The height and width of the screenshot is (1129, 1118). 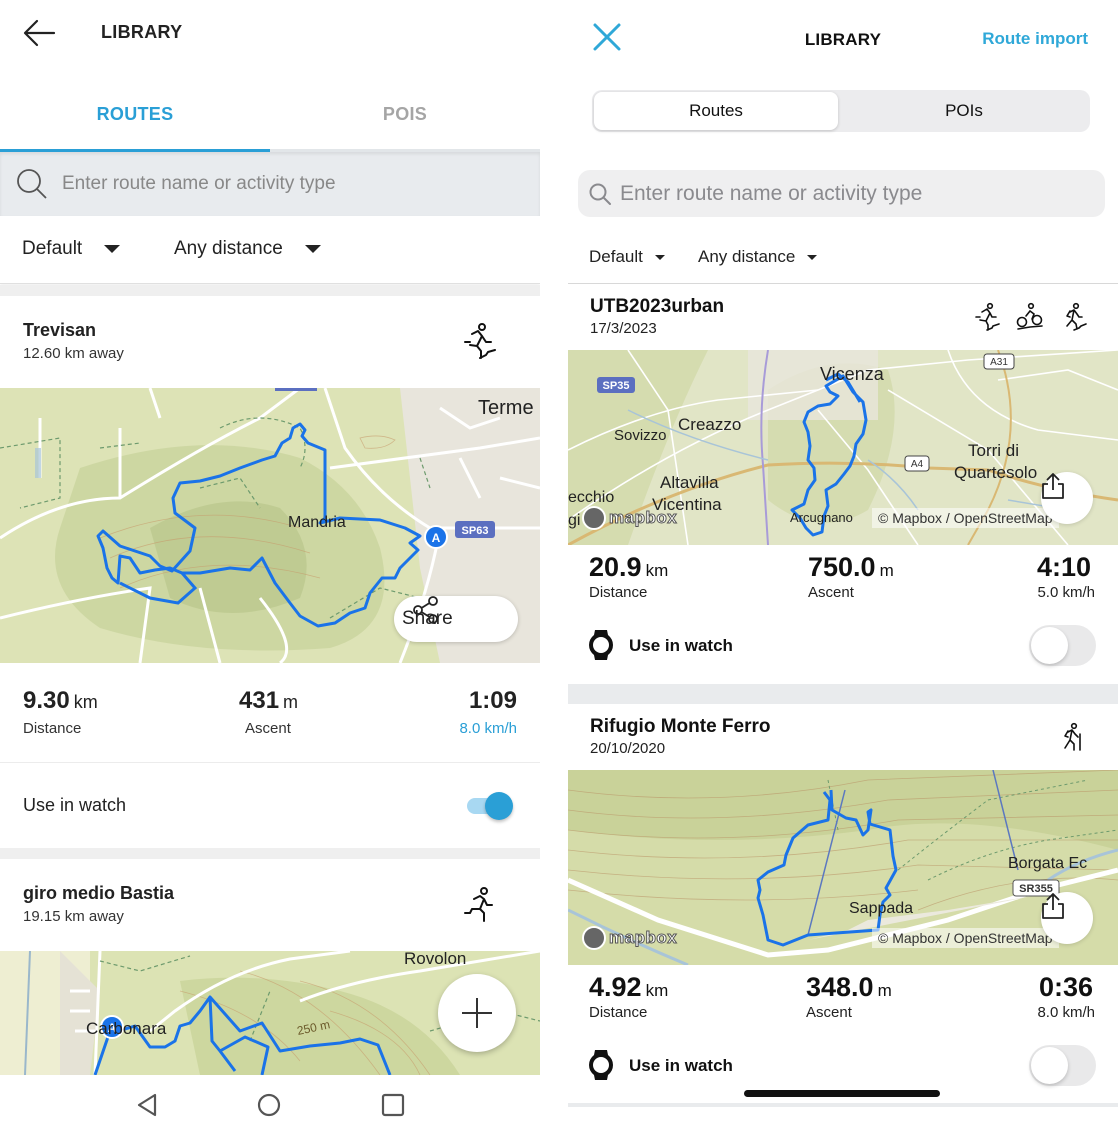 What do you see at coordinates (601, 1065) in the screenshot?
I see `watch-icon` at bounding box center [601, 1065].